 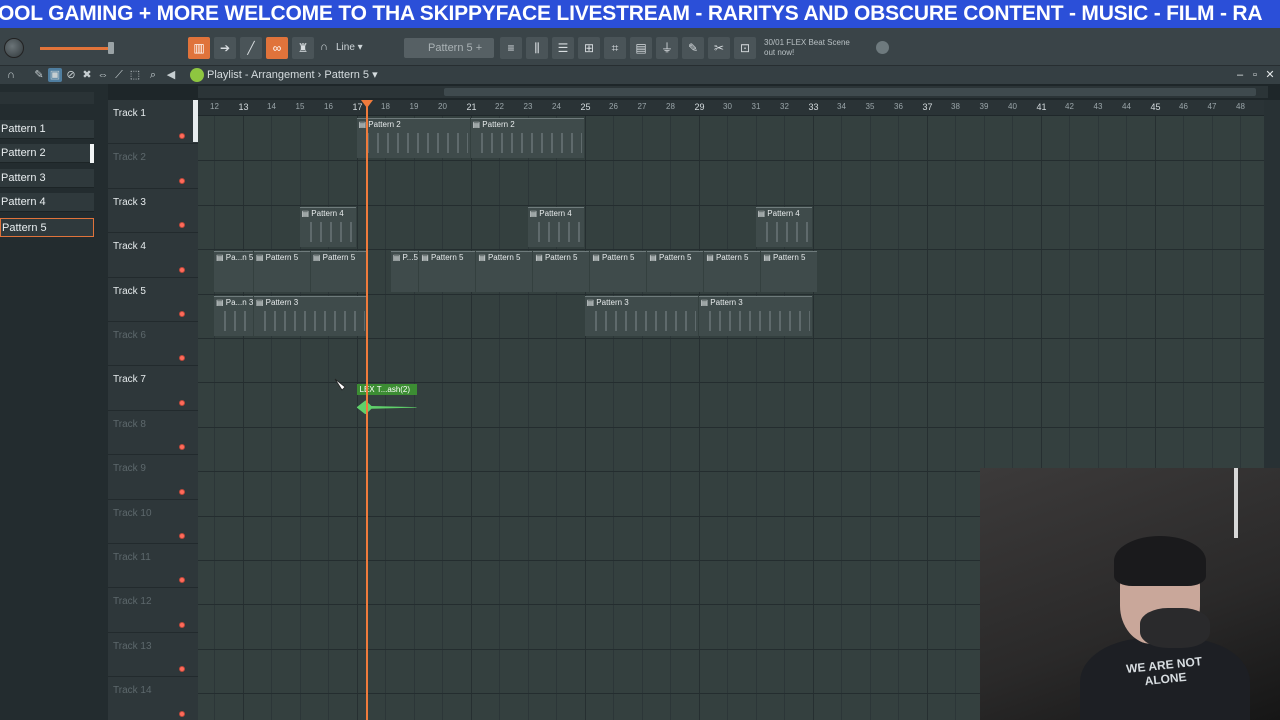 What do you see at coordinates (47, 178) in the screenshot?
I see `picker-item-pattern-3: Pattern 3` at bounding box center [47, 178].